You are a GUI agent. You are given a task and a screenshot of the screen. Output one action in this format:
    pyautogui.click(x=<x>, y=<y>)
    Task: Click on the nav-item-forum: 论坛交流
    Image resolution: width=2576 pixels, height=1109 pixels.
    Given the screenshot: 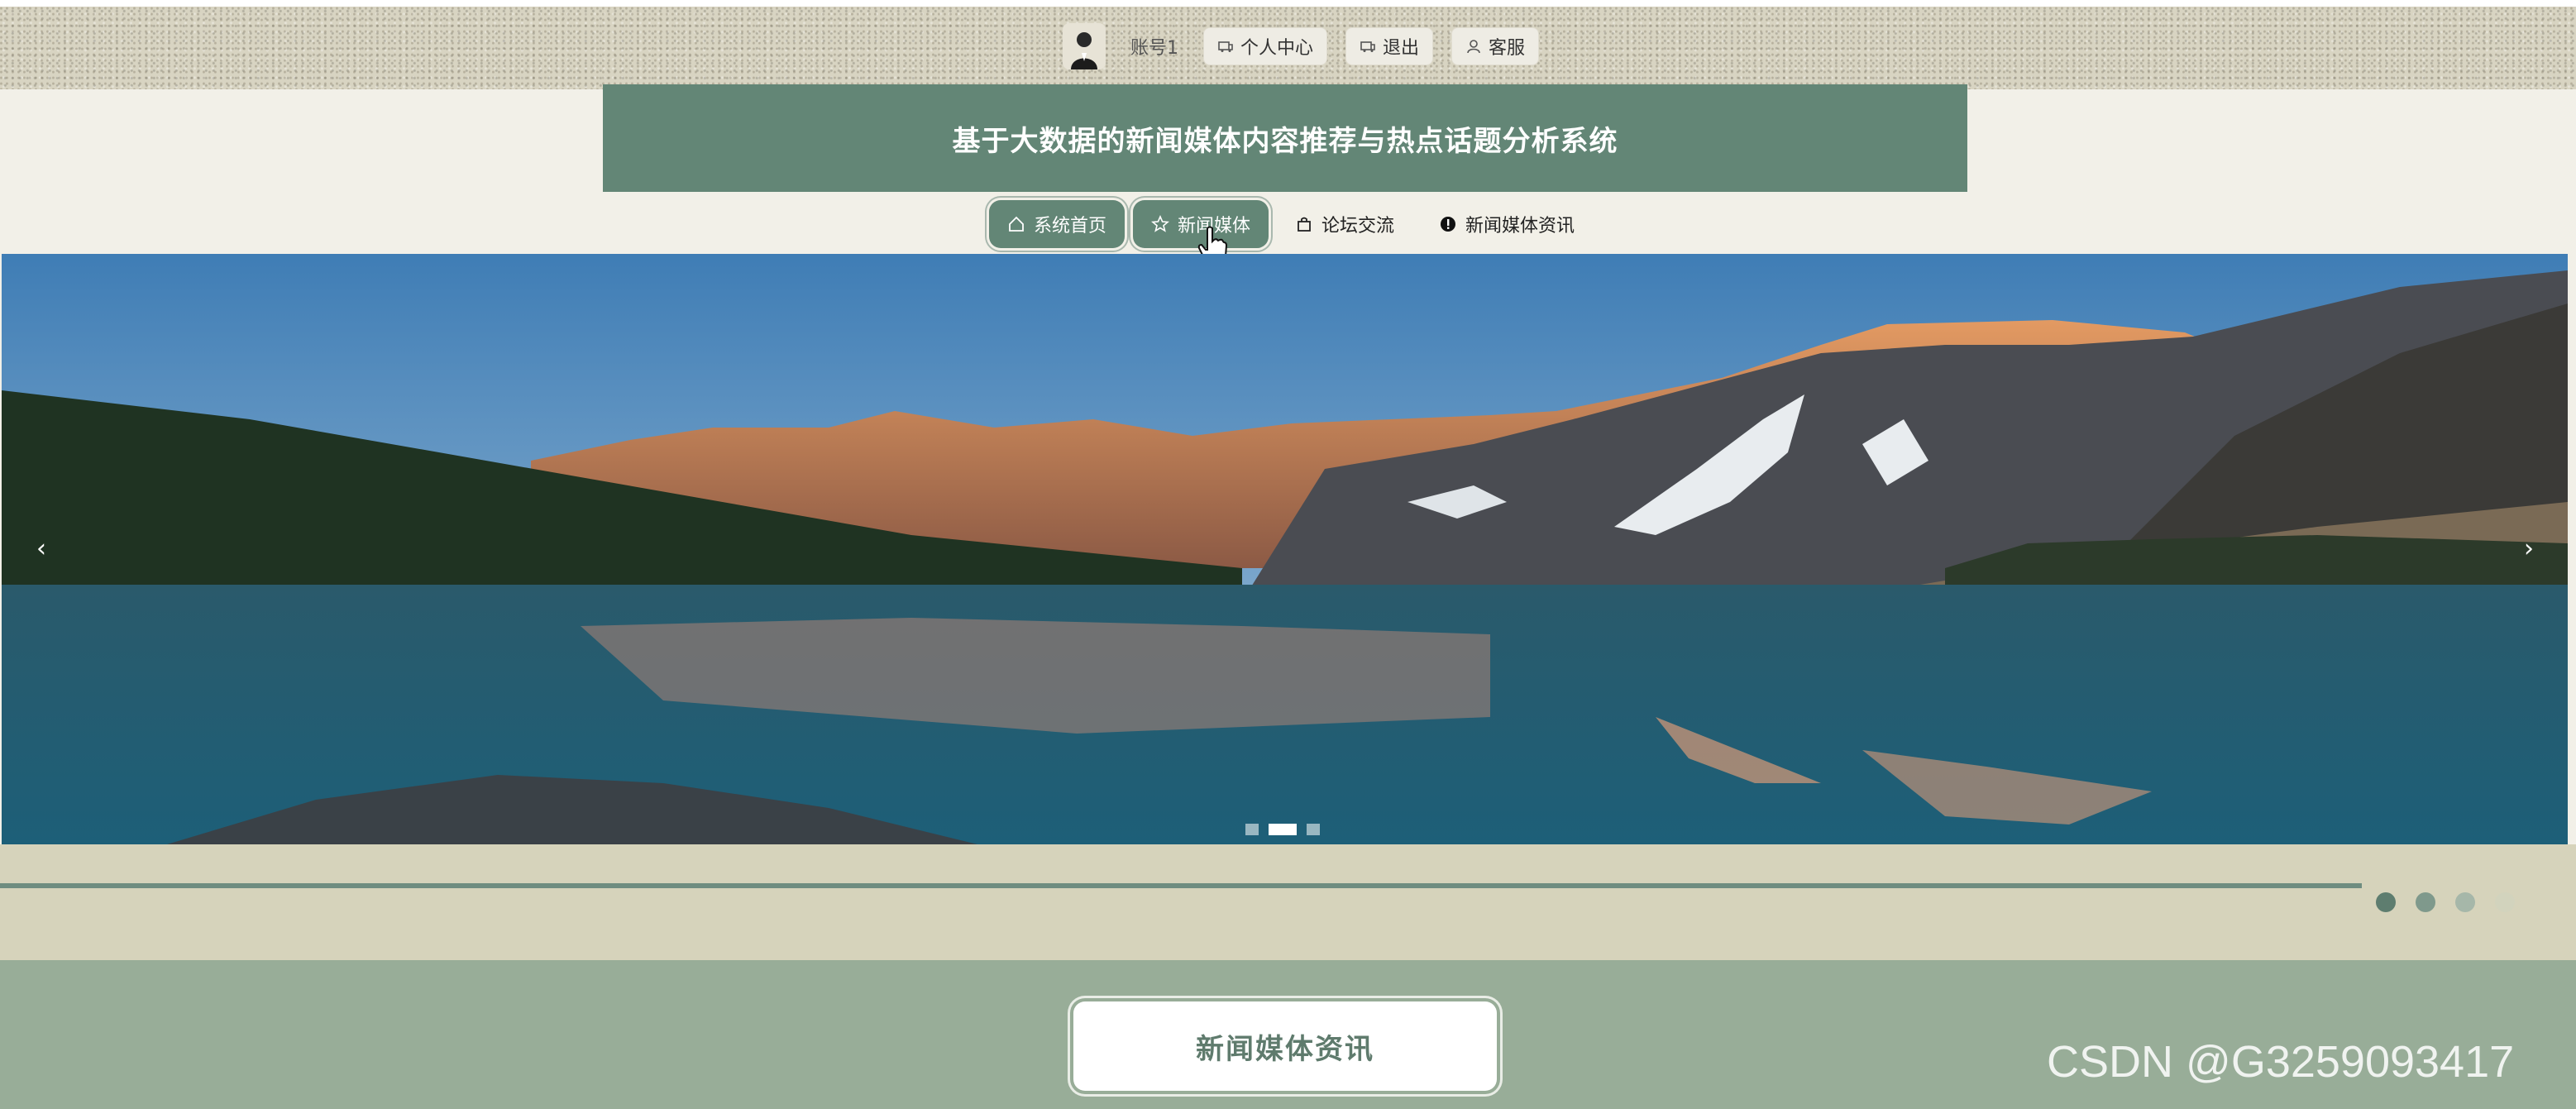 What is the action you would take?
    pyautogui.click(x=1344, y=224)
    